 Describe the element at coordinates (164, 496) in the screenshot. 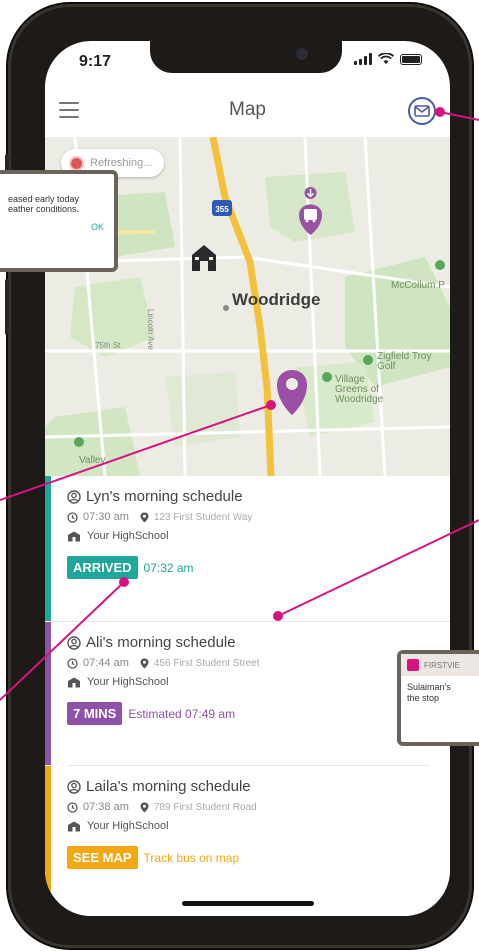

I see `schedule-title: Lyn's morning schedule` at that location.